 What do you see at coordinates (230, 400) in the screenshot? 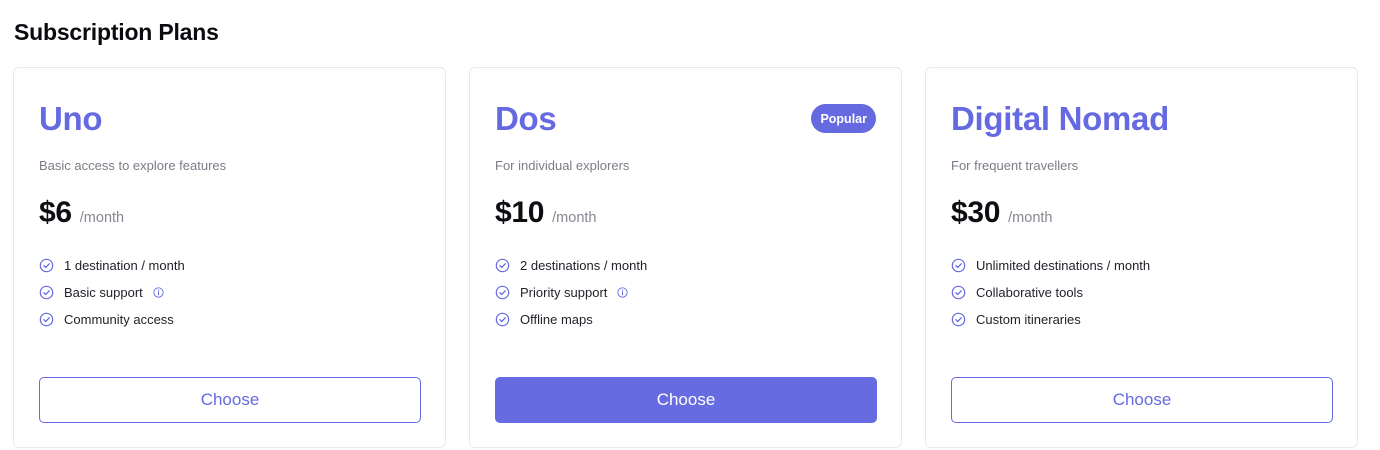
I see `choose-button-uno: Choose` at bounding box center [230, 400].